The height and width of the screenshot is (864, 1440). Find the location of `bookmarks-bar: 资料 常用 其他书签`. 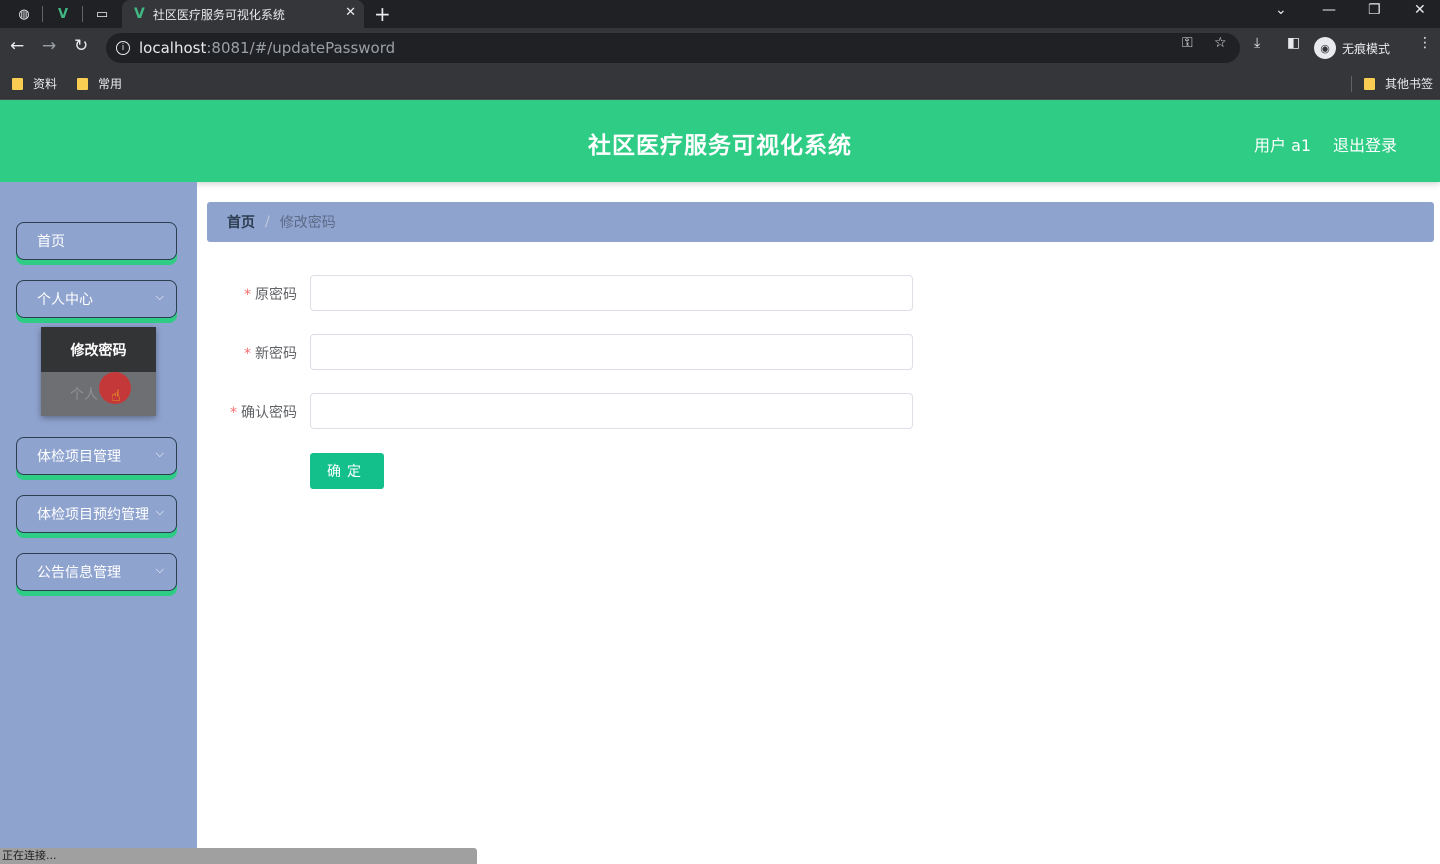

bookmarks-bar: 资料 常用 其他书签 is located at coordinates (720, 84).